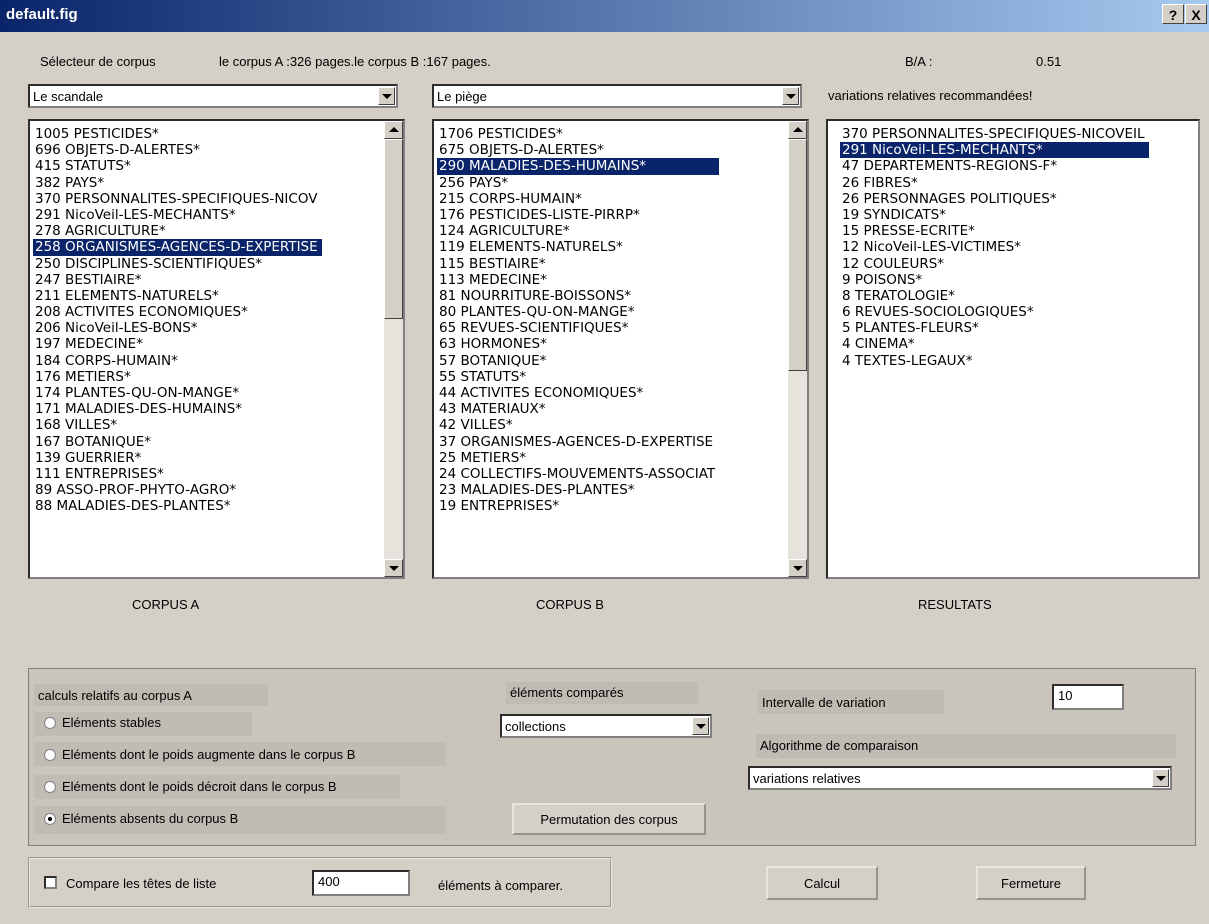  I want to click on list-item: 4 CINEMA*, so click(994, 344).